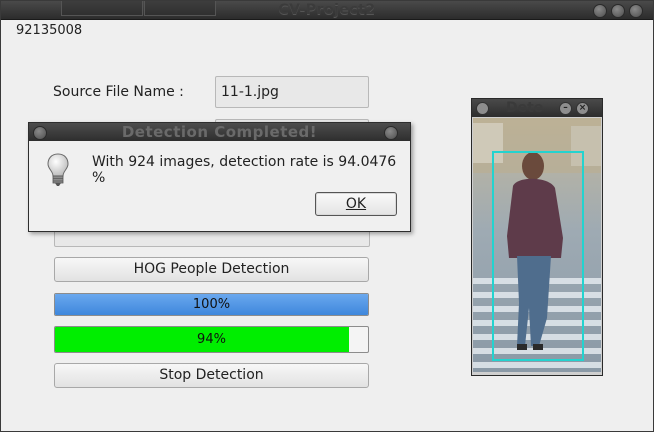 The height and width of the screenshot is (433, 655). I want to click on dialog-title-bar: Detection Completed!, so click(219, 132).